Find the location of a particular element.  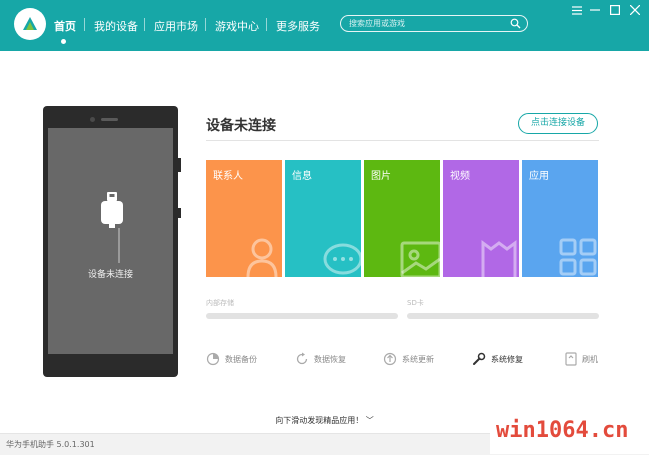

phone-camera is located at coordinates (92, 119).